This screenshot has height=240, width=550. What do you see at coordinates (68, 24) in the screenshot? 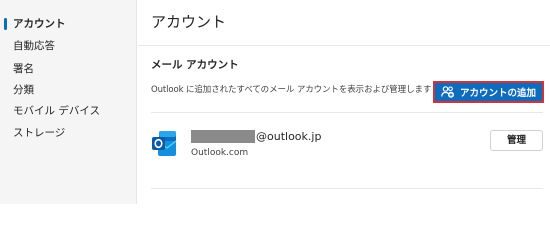
I see `sidebar-item-account: アカウント` at bounding box center [68, 24].